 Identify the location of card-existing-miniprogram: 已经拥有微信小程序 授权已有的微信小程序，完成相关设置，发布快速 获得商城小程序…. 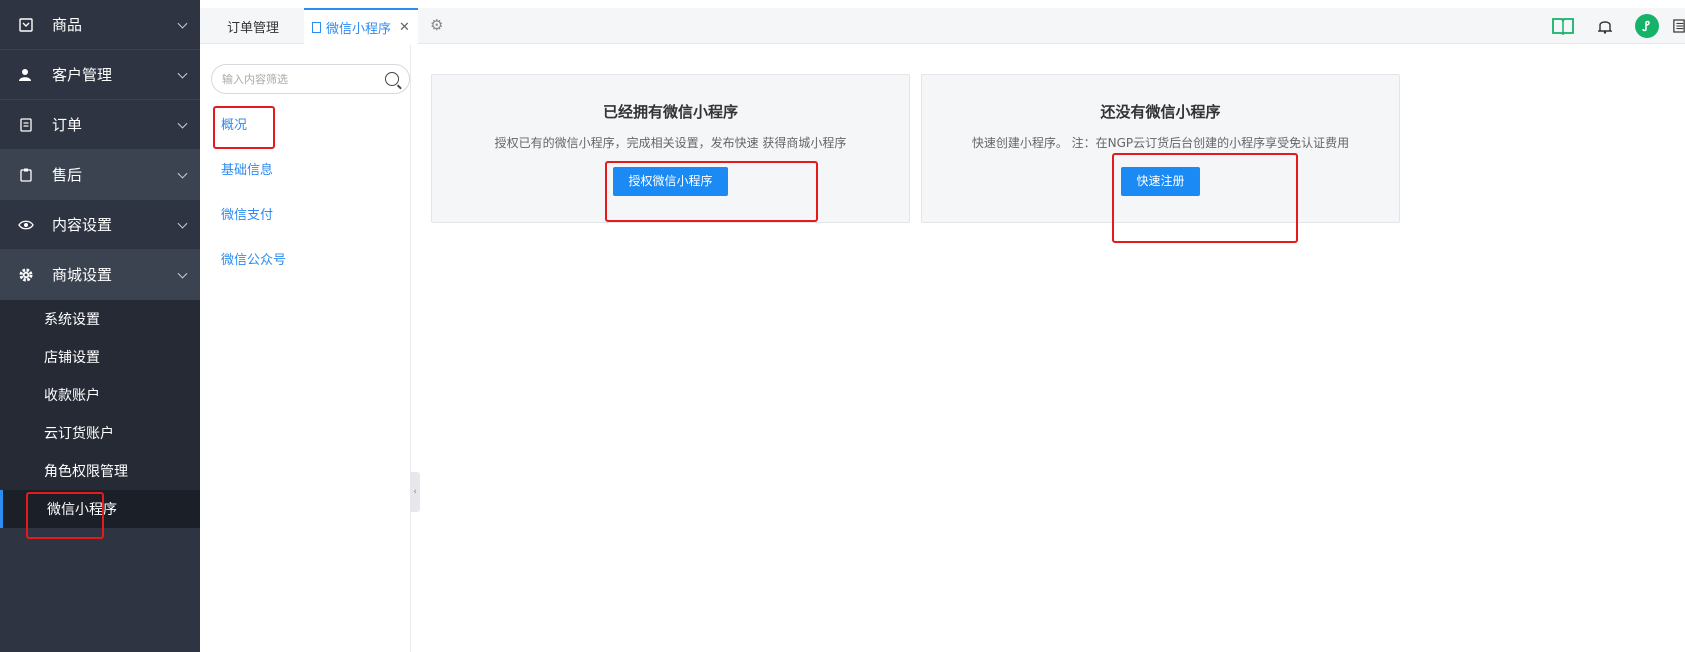
(670, 148).